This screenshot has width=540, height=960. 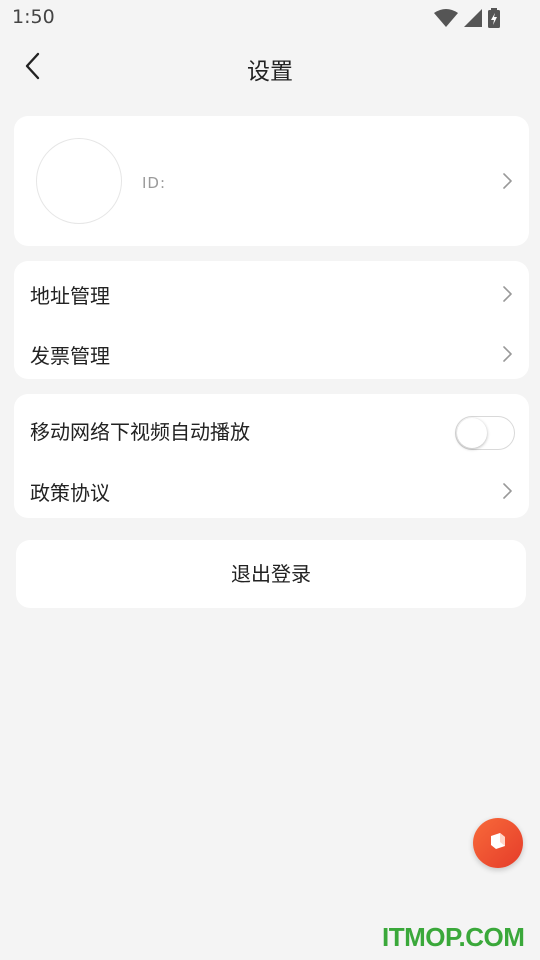 I want to click on address-management-row: 地址管理, so click(x=271, y=293).